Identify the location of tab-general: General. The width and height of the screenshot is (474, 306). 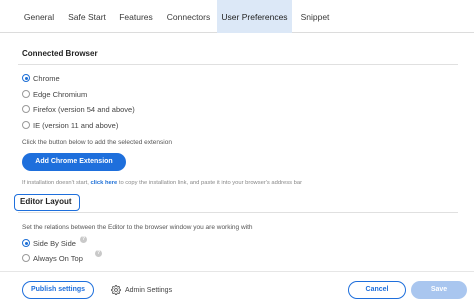
(39, 16).